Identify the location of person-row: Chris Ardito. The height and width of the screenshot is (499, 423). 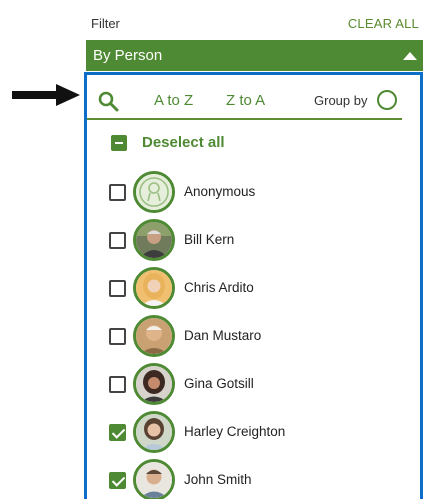
(237, 288).